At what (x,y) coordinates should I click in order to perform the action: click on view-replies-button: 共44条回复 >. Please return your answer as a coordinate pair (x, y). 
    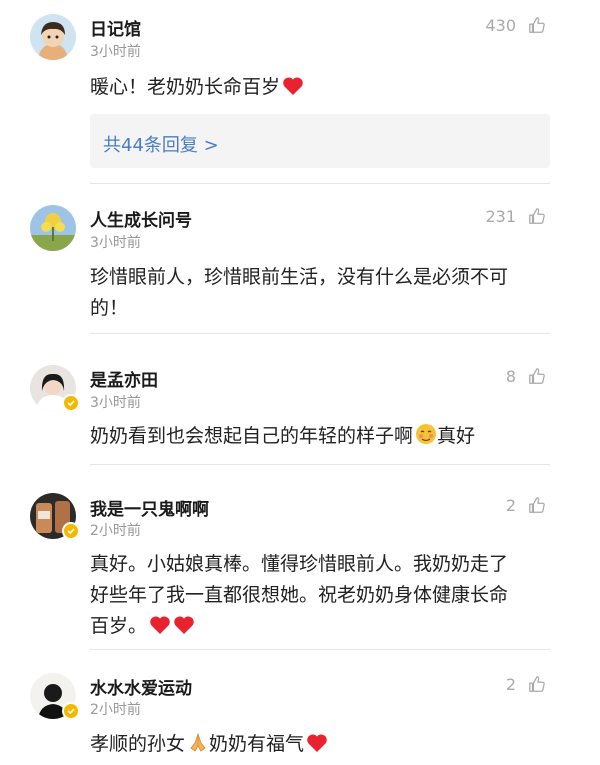
    Looking at the image, I should click on (320, 141).